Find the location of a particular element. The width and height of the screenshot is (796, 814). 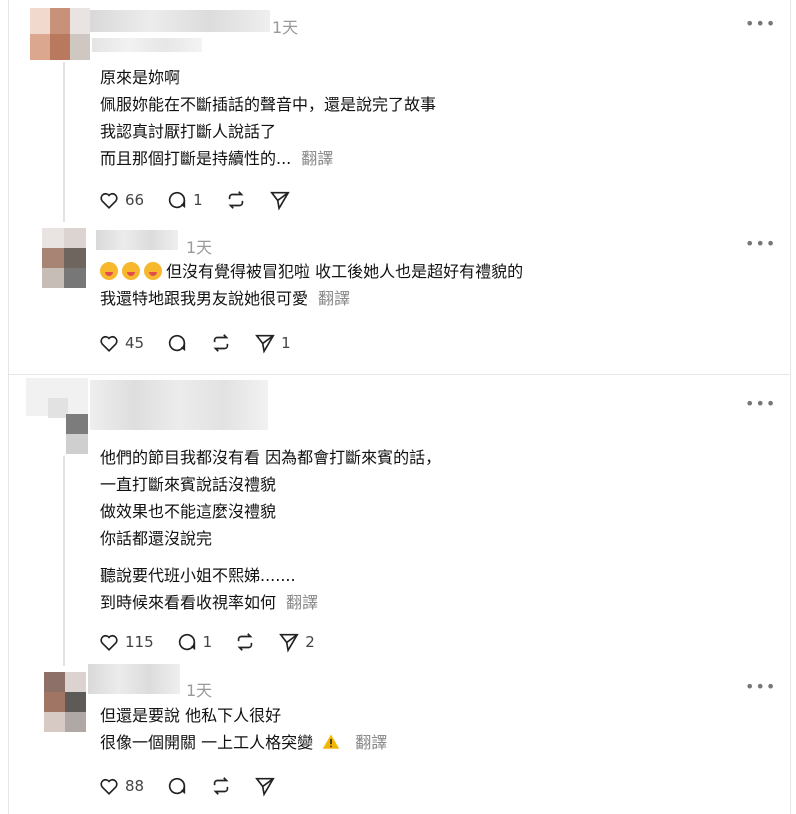

like-count: 88 is located at coordinates (135, 786).